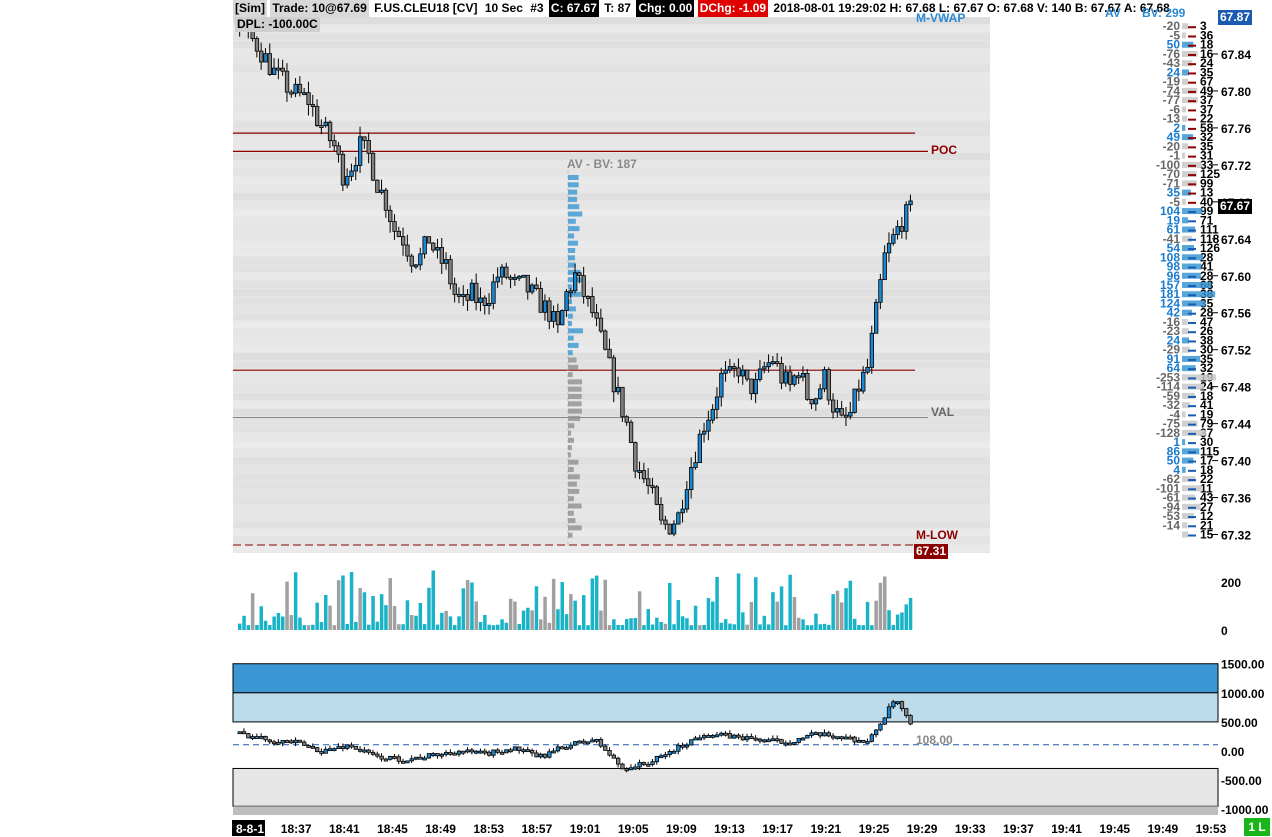  Describe the element at coordinates (503, 8) in the screenshot. I see `interval-label: 10 Sec` at that location.